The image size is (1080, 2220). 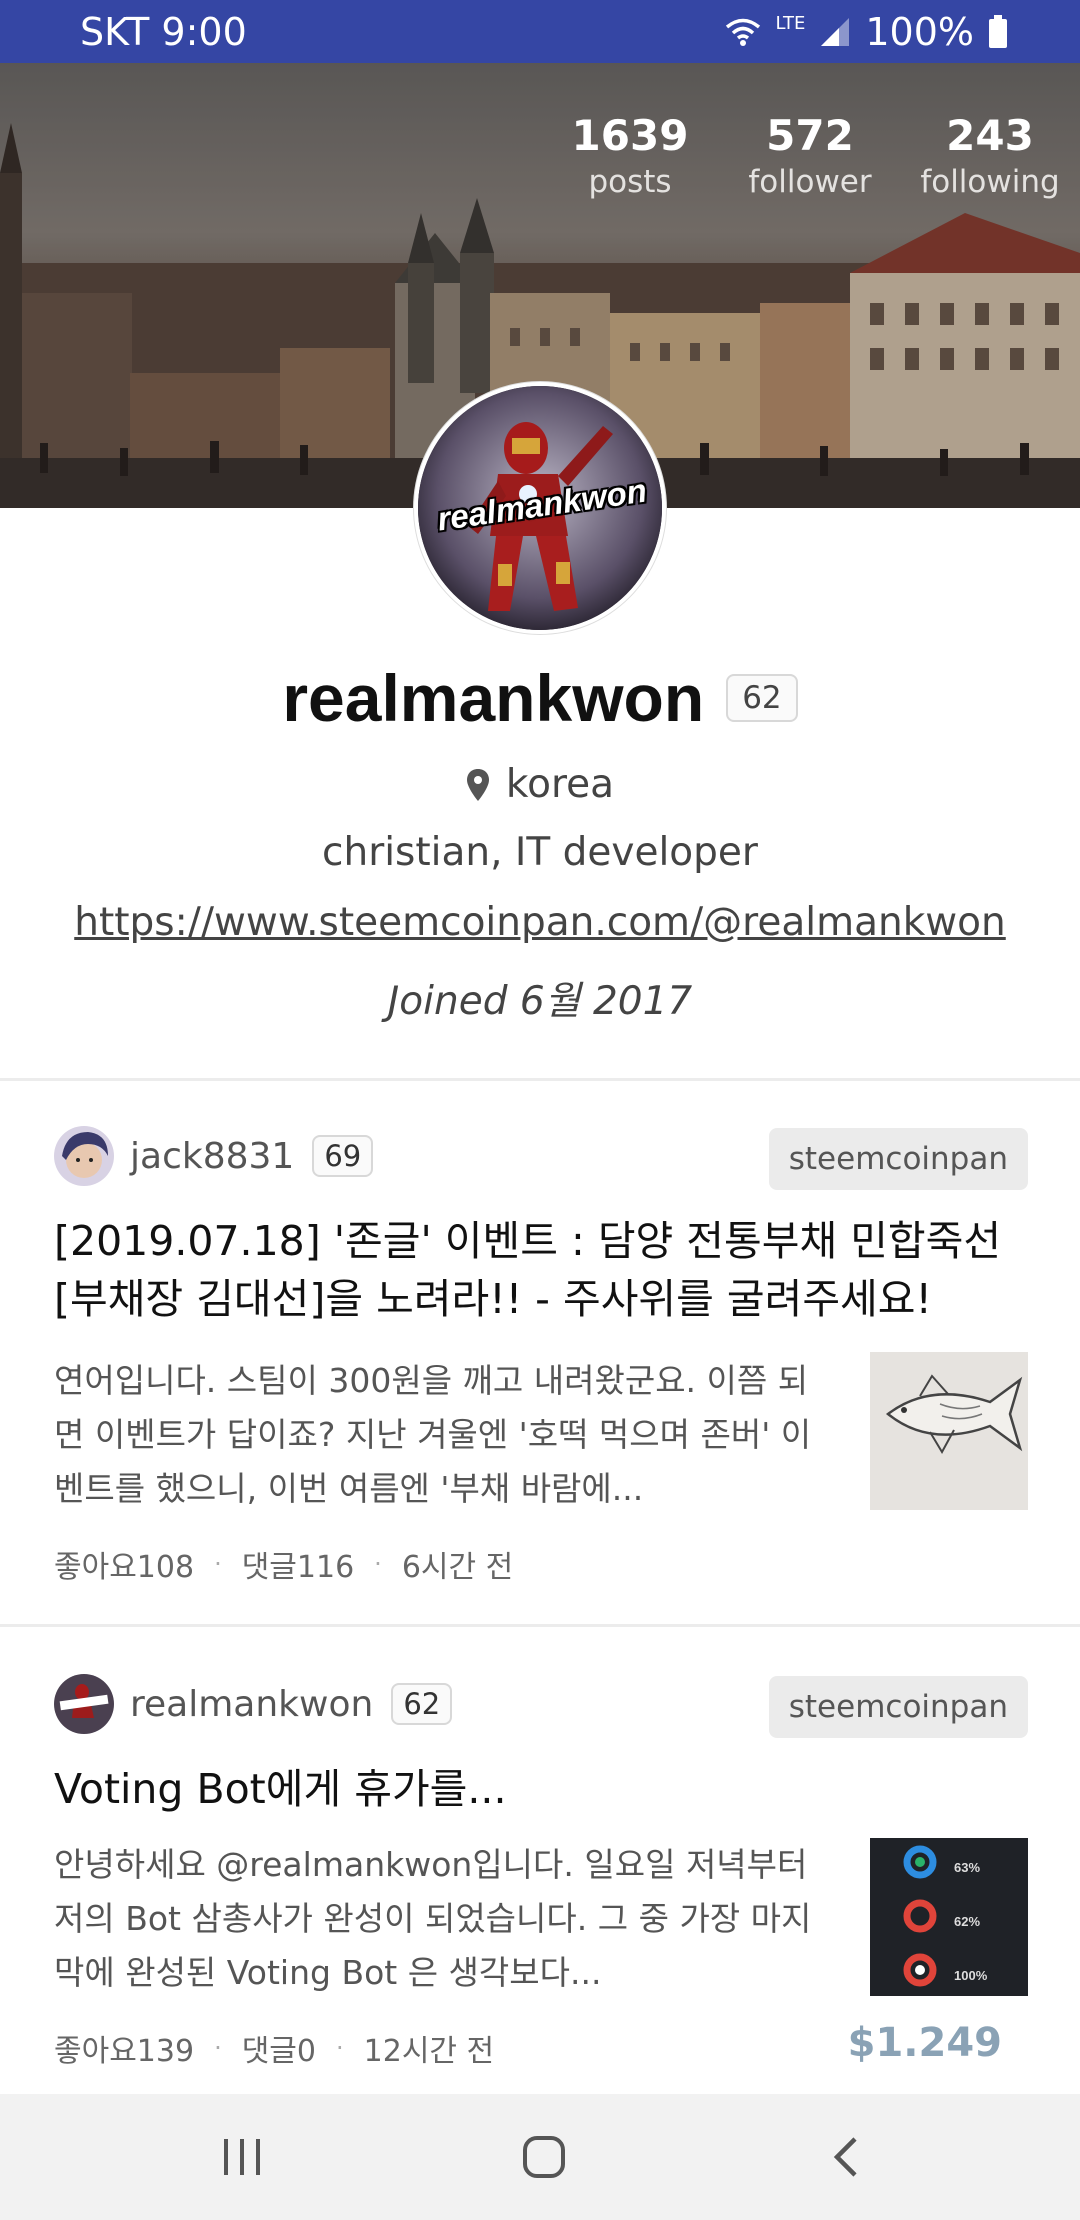 I want to click on post-thumbnail, so click(x=949, y=1431).